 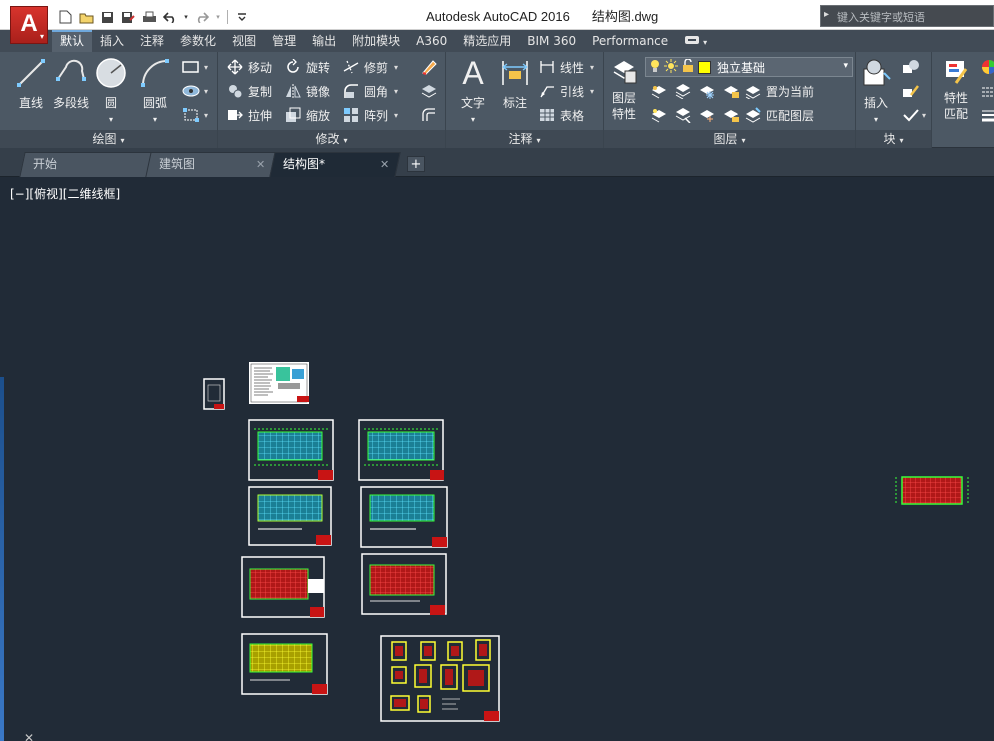 I want to click on tab-bim360: BIM 360, so click(x=551, y=41).